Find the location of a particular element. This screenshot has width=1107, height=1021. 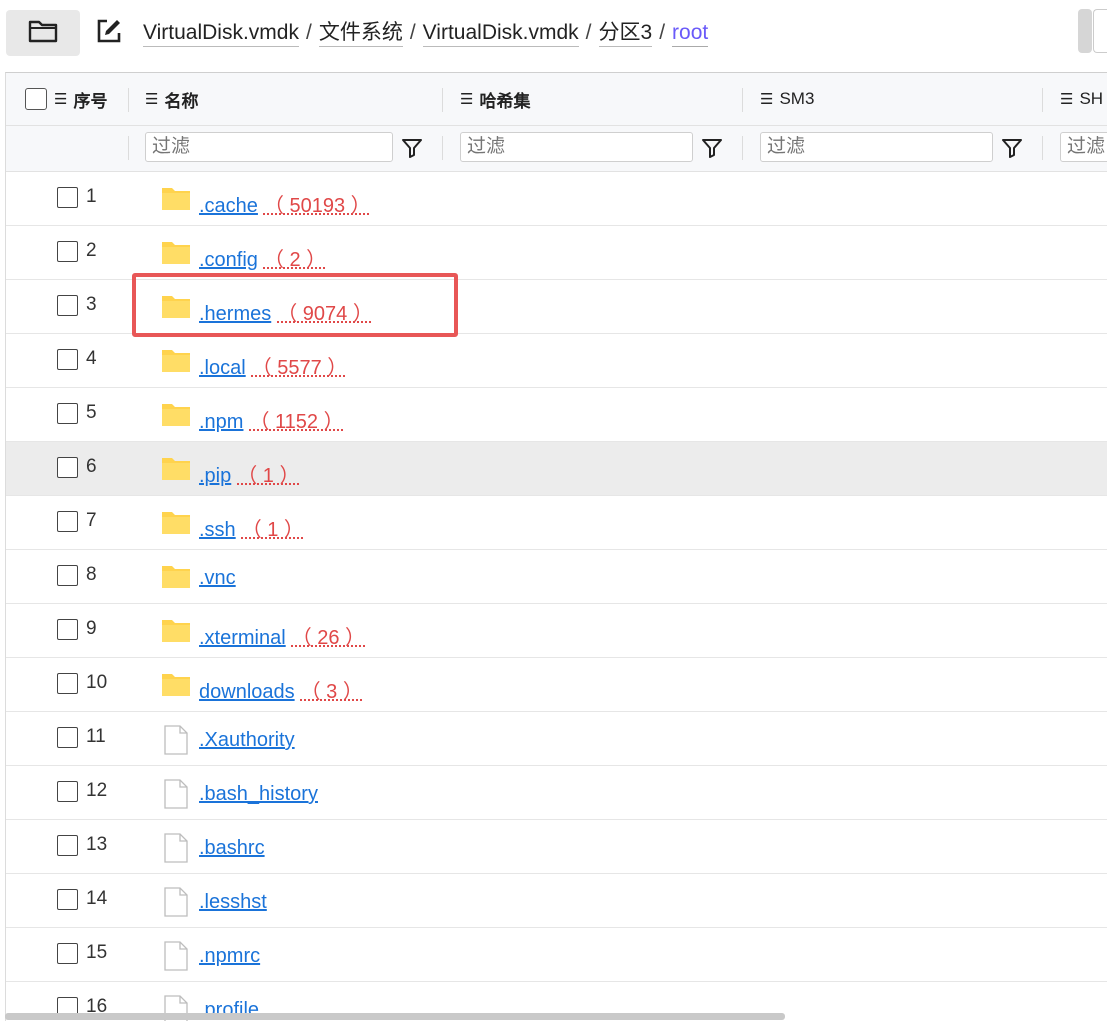

folder-button is located at coordinates (43, 33).